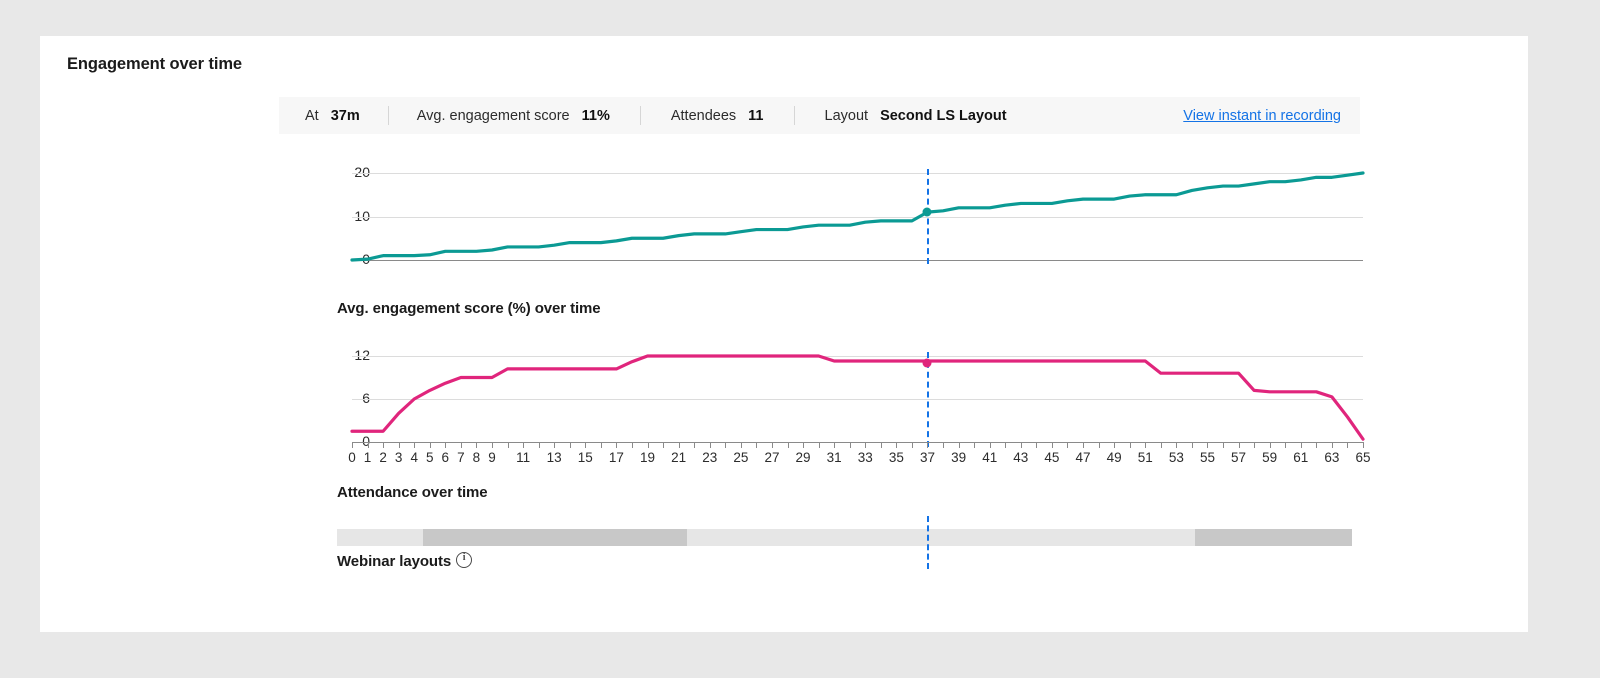 This screenshot has height=678, width=1600. What do you see at coordinates (679, 457) in the screenshot?
I see `x-tick-label: 21` at bounding box center [679, 457].